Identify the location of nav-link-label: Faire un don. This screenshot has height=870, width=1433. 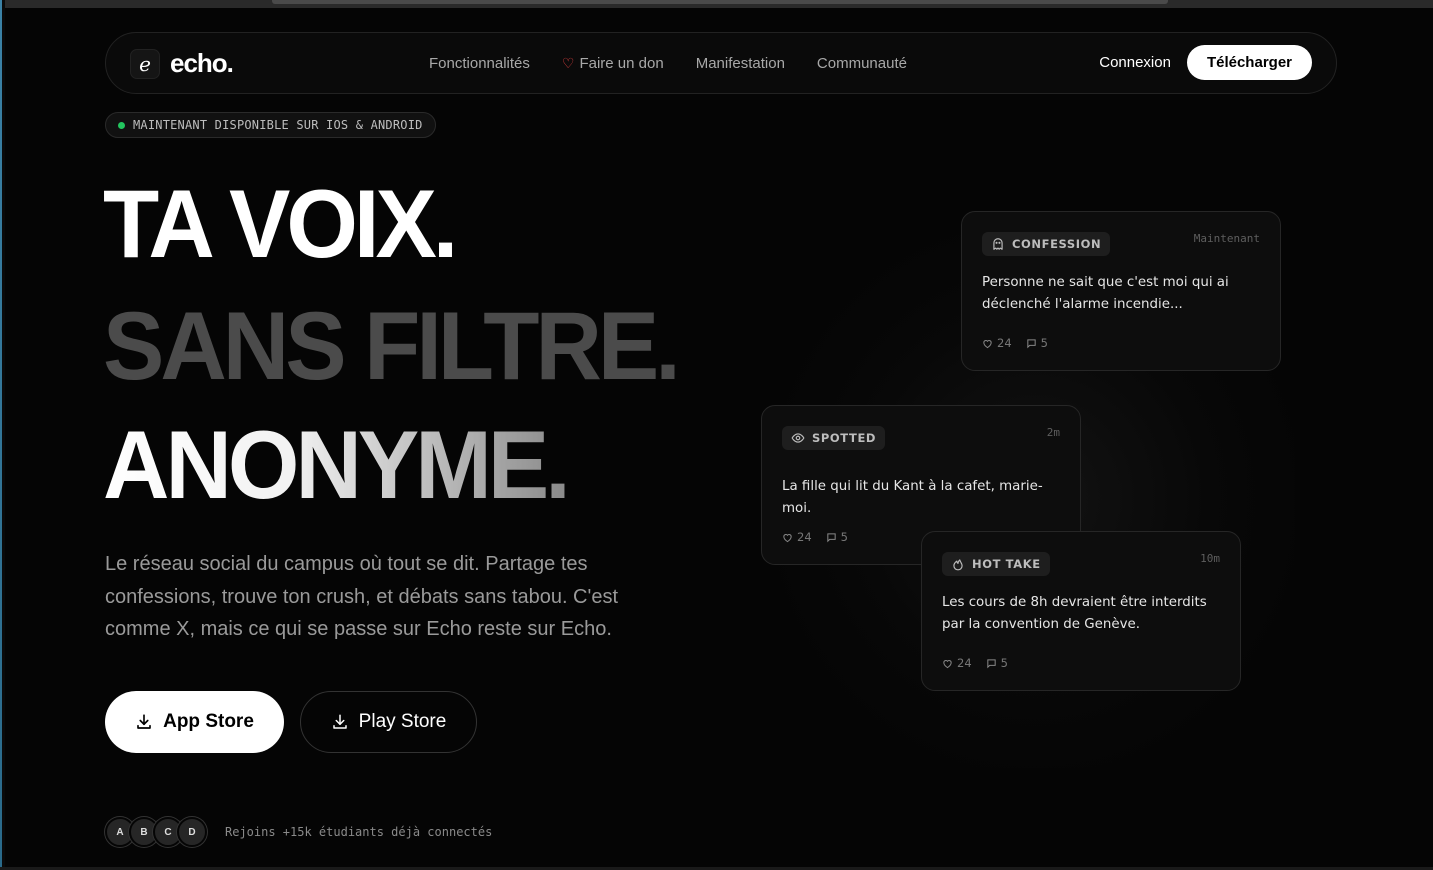
(621, 63).